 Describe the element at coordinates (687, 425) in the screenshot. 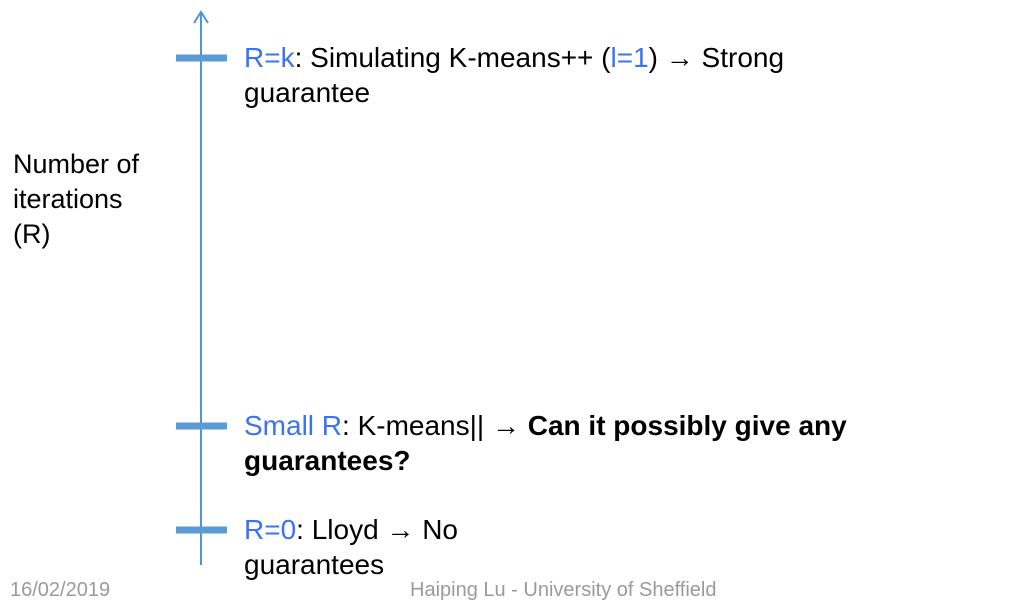

I see `level-bold-question: Can it possibly give any` at that location.